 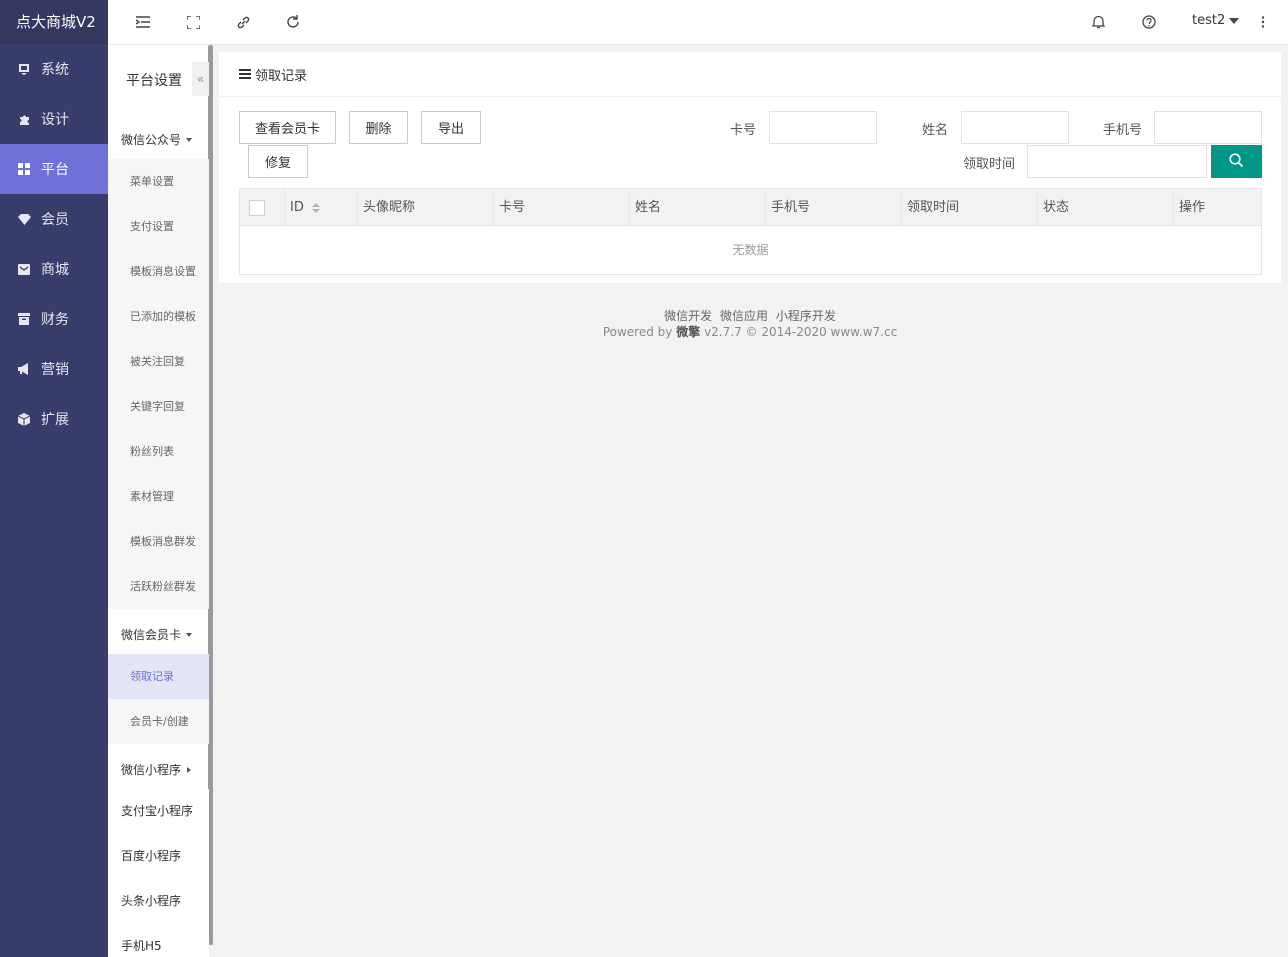 I want to click on mail-icon, so click(x=24, y=269).